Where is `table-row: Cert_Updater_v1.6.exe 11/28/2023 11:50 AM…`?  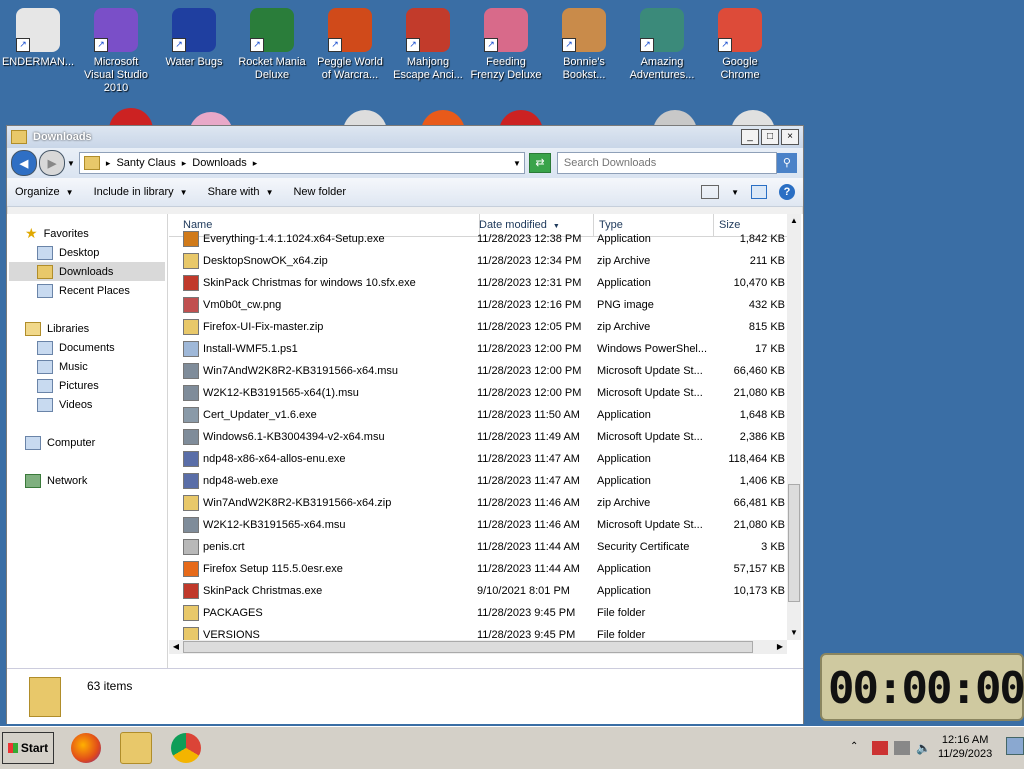
table-row: Cert_Updater_v1.6.exe 11/28/2023 11:50 AM… is located at coordinates (478, 415).